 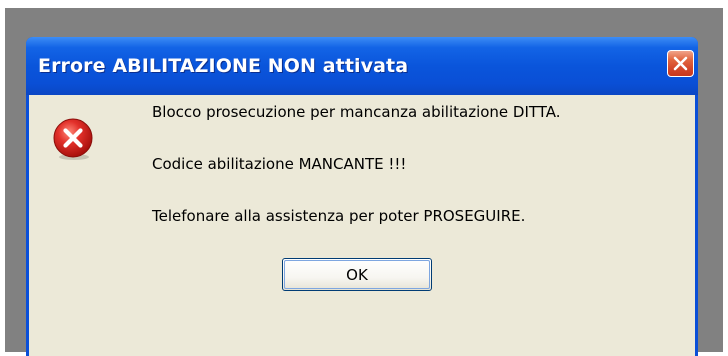 I want to click on dialog-title: Errore ABILITAZIONE NON attivata, so click(x=223, y=66).